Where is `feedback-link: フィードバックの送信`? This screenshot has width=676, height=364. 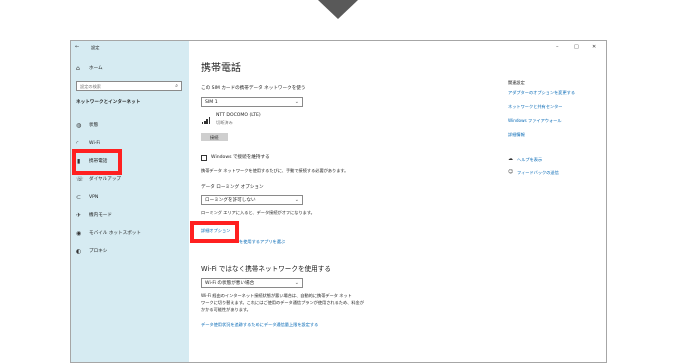
feedback-link: フィードバックの送信 is located at coordinates (538, 172).